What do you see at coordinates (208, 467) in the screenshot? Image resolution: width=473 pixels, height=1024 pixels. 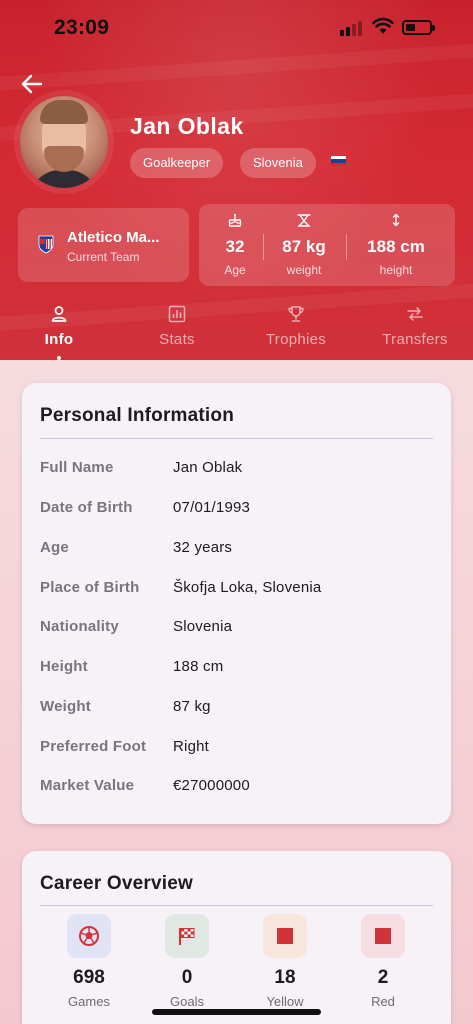 I see `info-value: Jan Oblak` at bounding box center [208, 467].